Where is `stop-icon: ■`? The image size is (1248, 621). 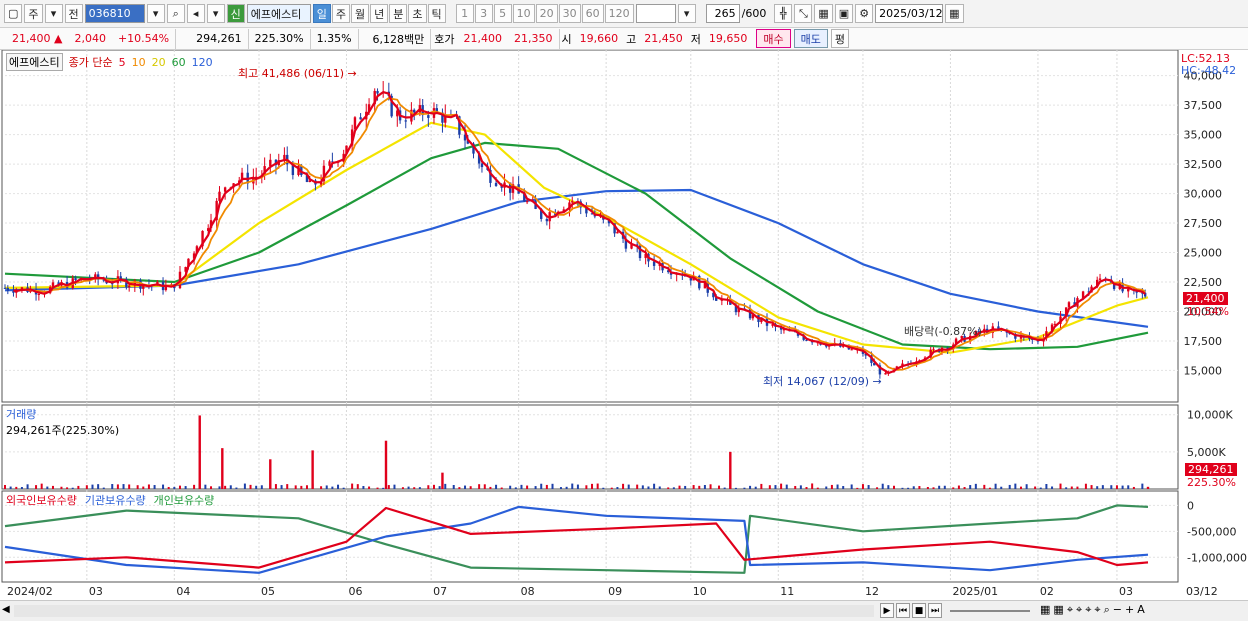 stop-icon: ■ is located at coordinates (919, 610).